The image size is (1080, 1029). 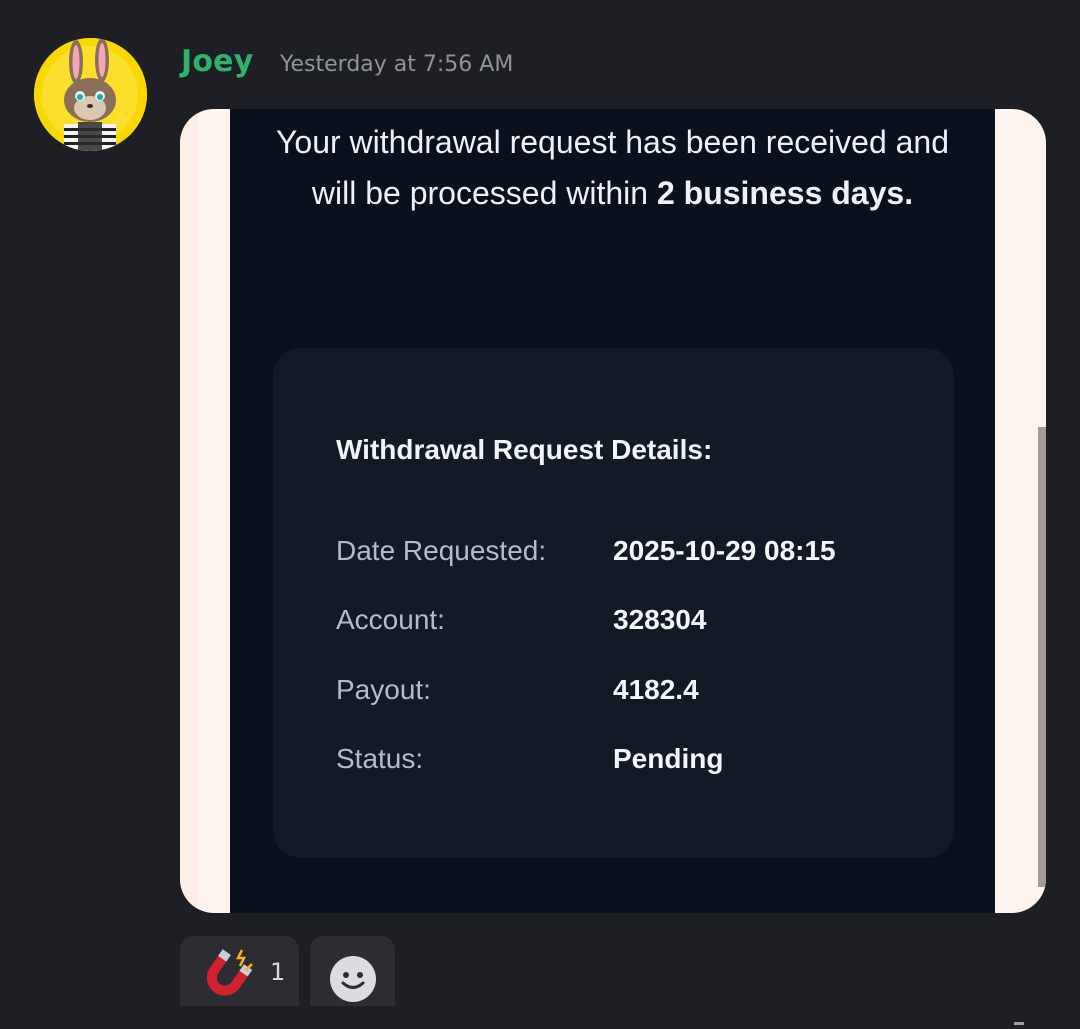 I want to click on withdrawal-message-bold: 2 business days., so click(x=785, y=193).